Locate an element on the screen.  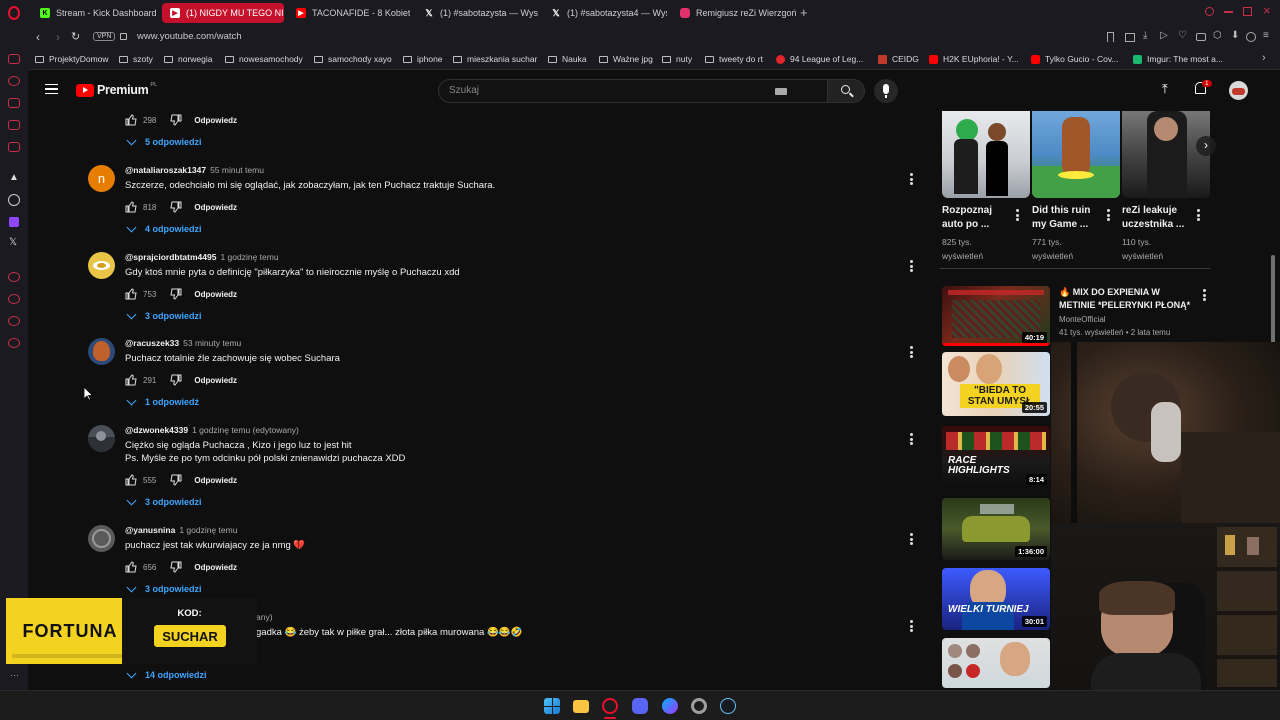
youtube-logo: Premium PL is located at coordinates (116, 89).